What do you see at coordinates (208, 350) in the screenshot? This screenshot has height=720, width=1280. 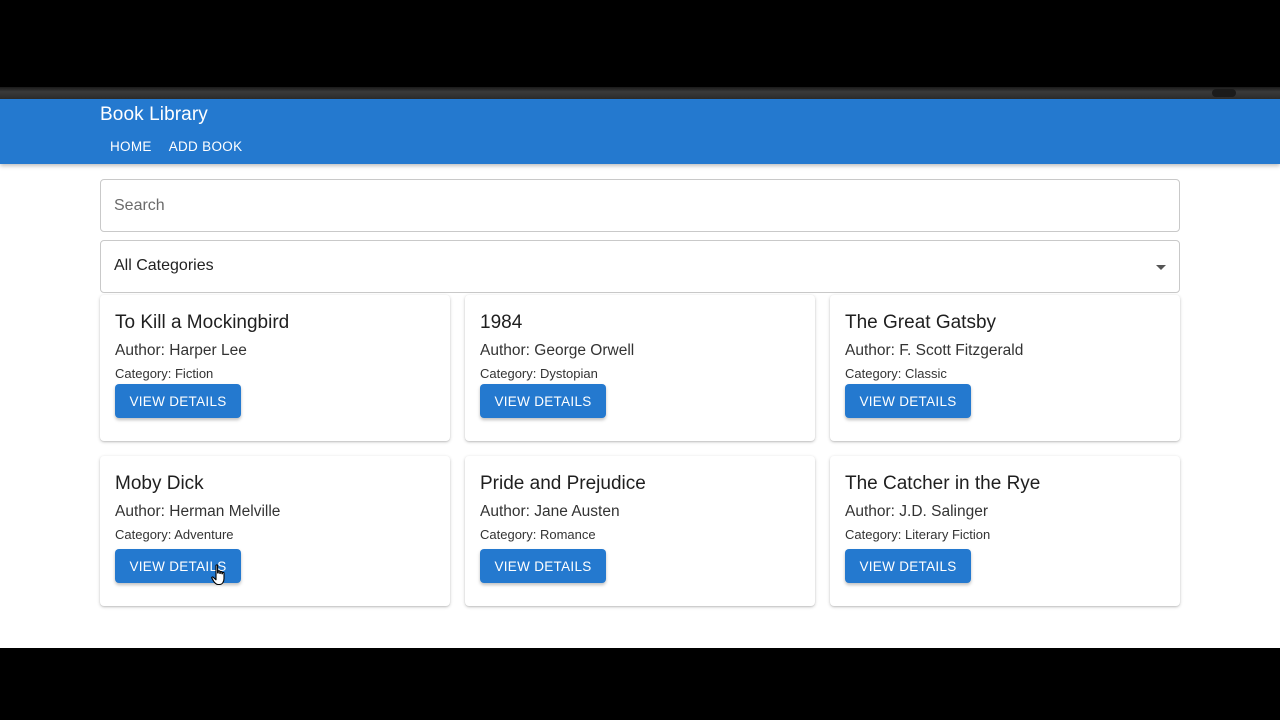 I see `author-name: Harper Lee` at bounding box center [208, 350].